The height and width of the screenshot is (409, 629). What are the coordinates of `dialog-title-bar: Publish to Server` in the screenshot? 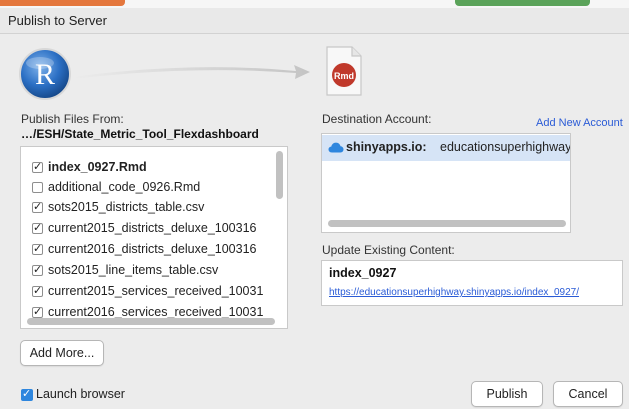 It's located at (314, 21).